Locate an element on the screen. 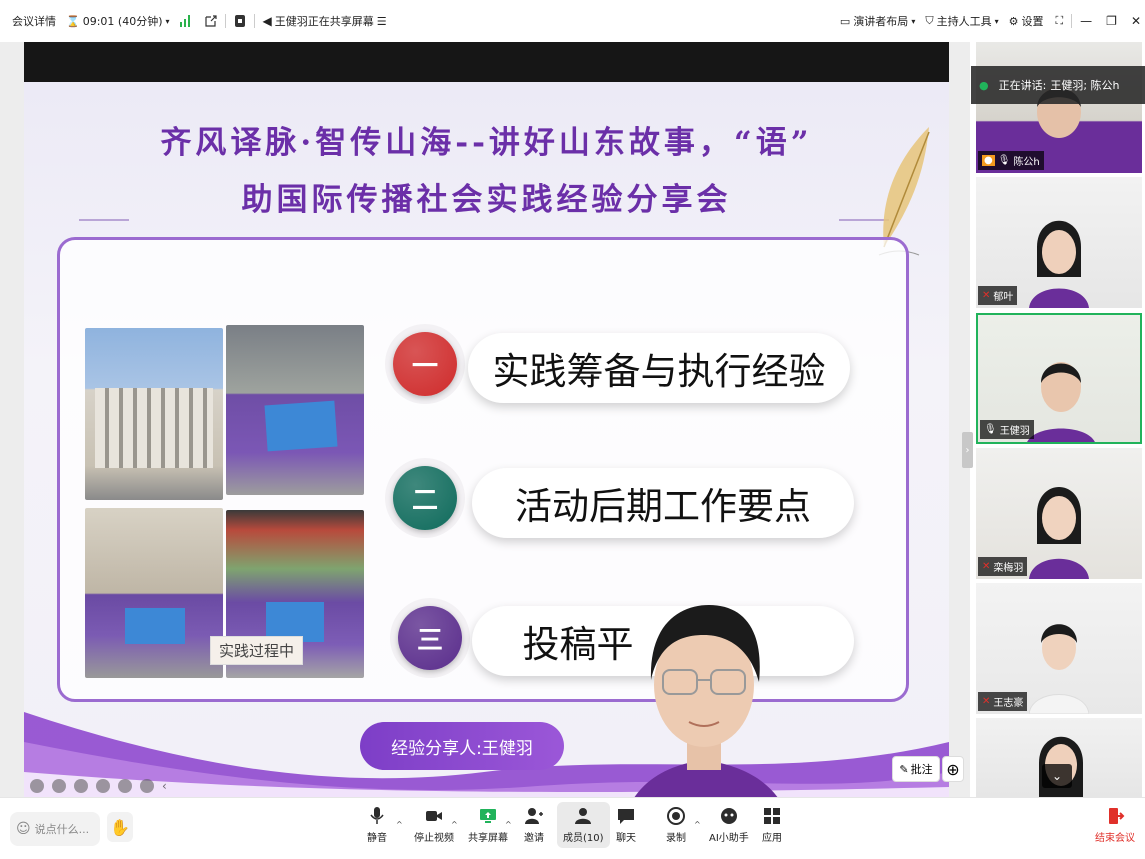 The height and width of the screenshot is (859, 1145). item-label: 实践筹备与执行经验 is located at coordinates (659, 371).